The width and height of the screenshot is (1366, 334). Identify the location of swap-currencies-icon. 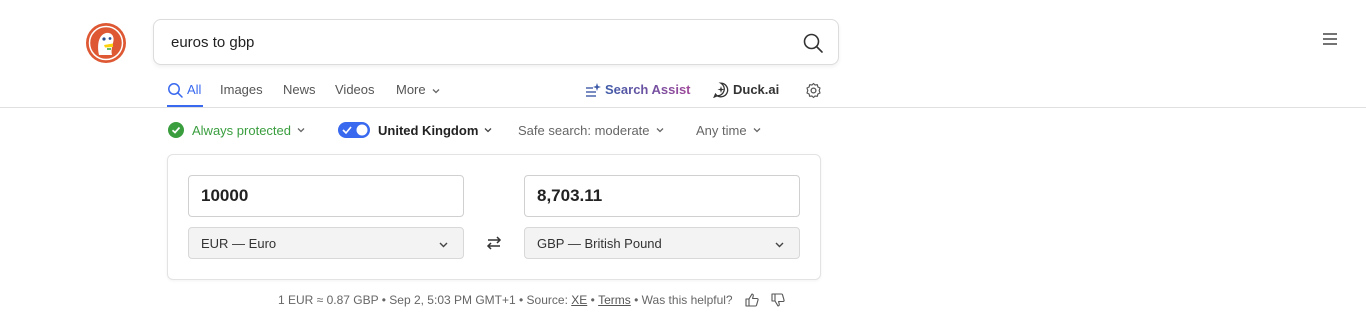
(494, 243).